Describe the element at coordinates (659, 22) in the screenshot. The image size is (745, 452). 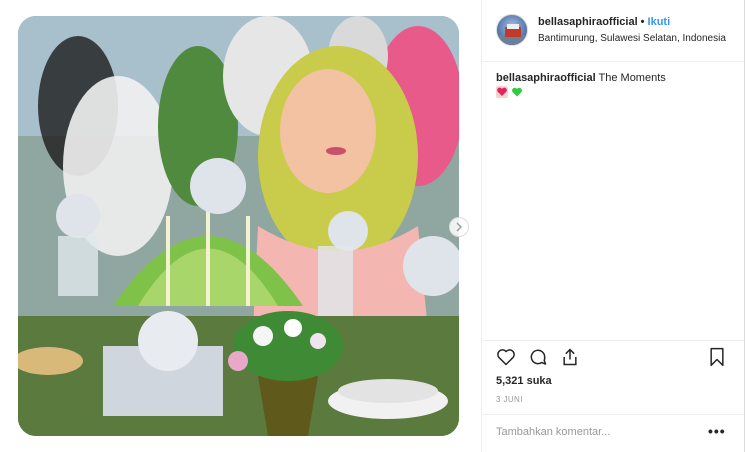
I see `follow-button: Ikuti` at that location.